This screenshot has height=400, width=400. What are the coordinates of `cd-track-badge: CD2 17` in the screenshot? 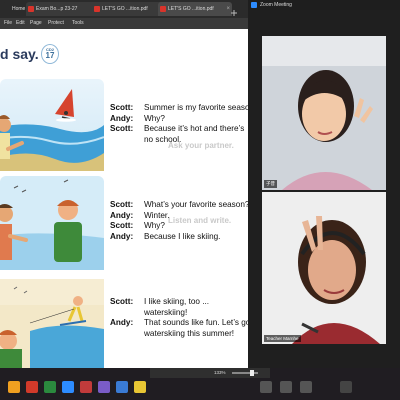 It's located at (50, 54).